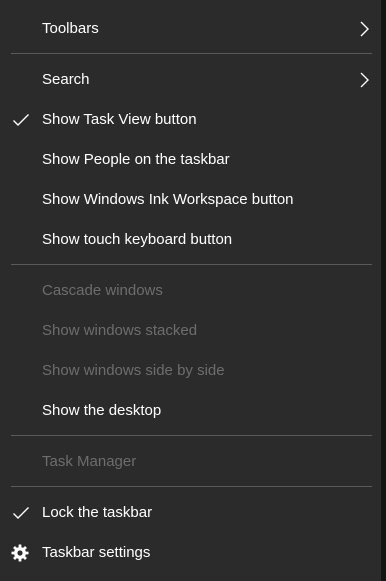  Describe the element at coordinates (190, 513) in the screenshot. I see `menu-item-lock-taskbar: Lock the taskbar` at that location.